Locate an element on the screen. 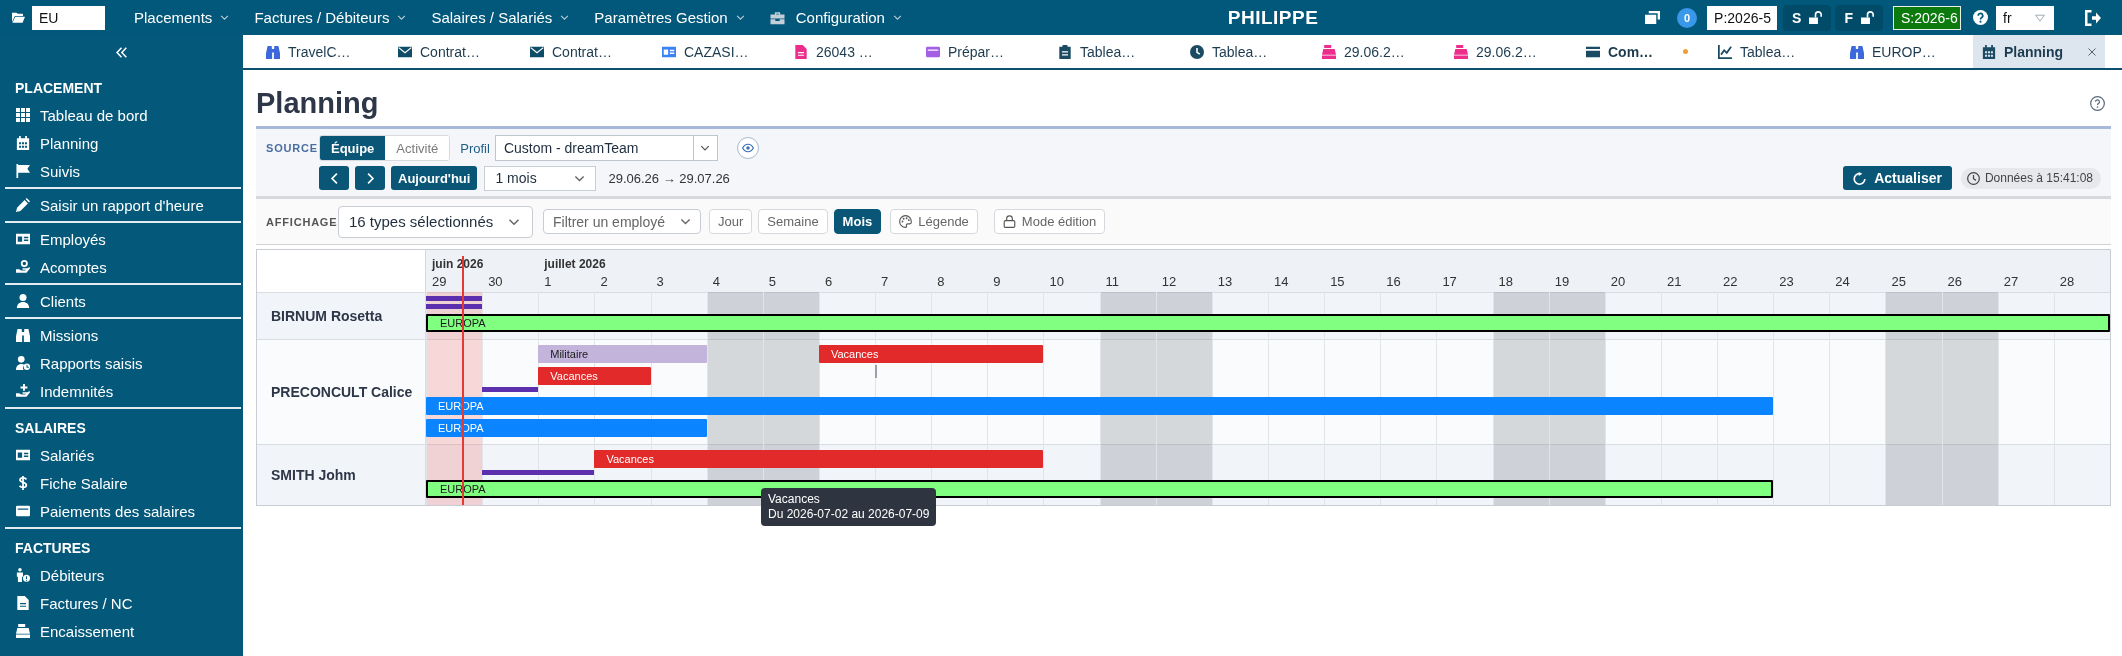 Image resolution: width=2122 pixels, height=656 pixels. visibility-button is located at coordinates (747, 148).